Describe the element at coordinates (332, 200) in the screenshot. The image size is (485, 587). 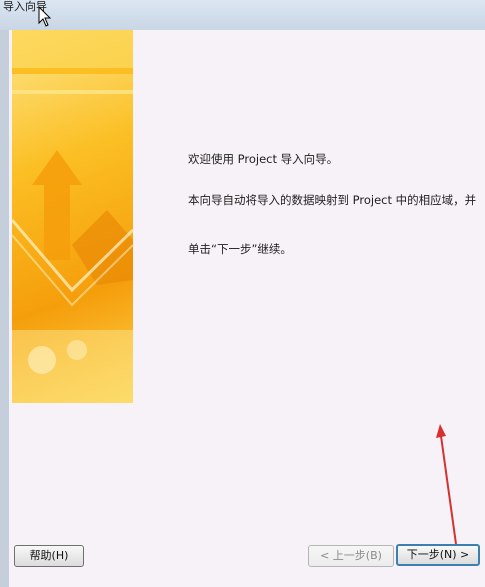
I see `description-text: 本向导自动将导入的数据映射到 Project 中的相应域，并` at that location.